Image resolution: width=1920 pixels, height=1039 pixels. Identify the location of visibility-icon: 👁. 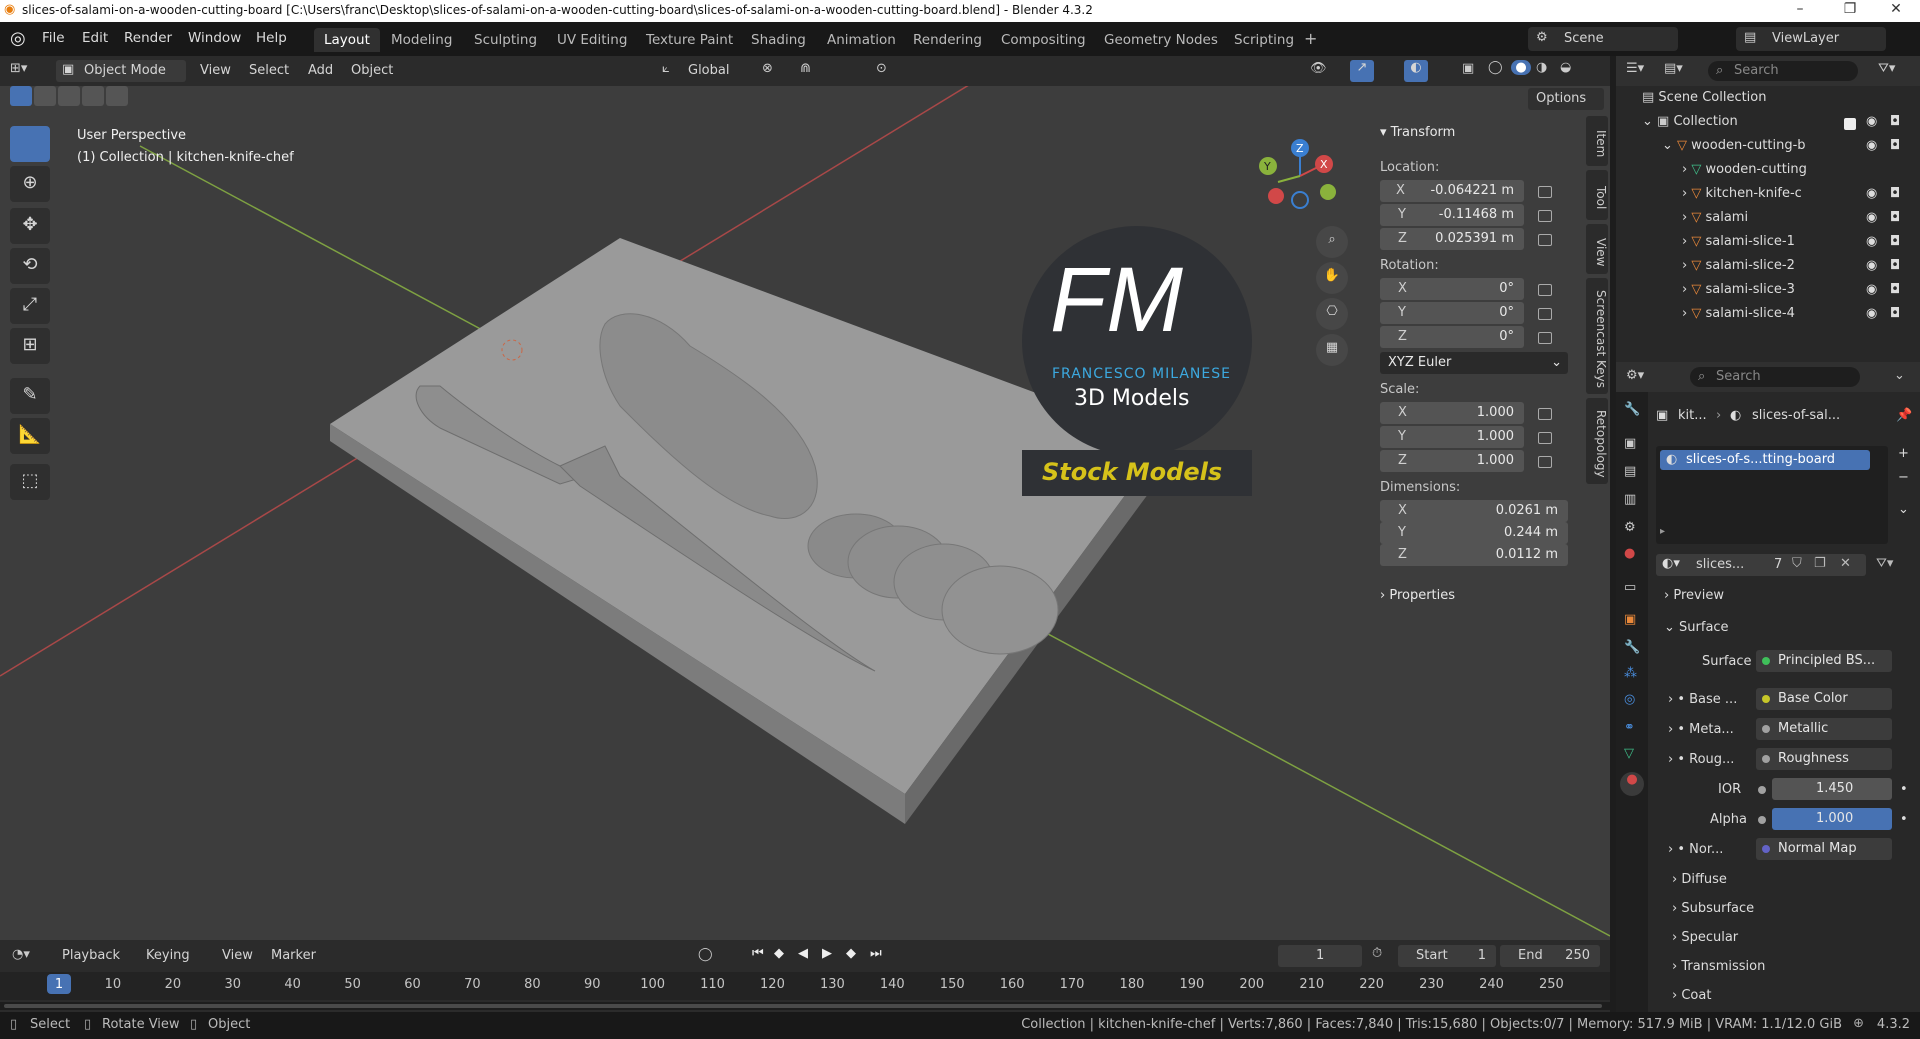
(1318, 68).